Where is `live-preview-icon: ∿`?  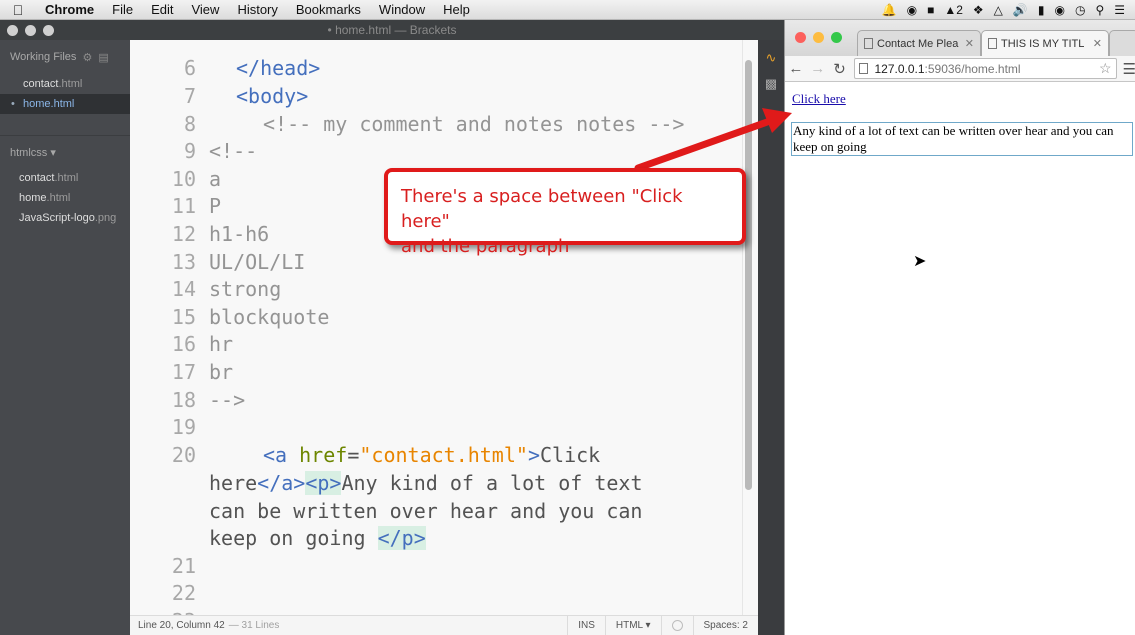 live-preview-icon: ∿ is located at coordinates (771, 58).